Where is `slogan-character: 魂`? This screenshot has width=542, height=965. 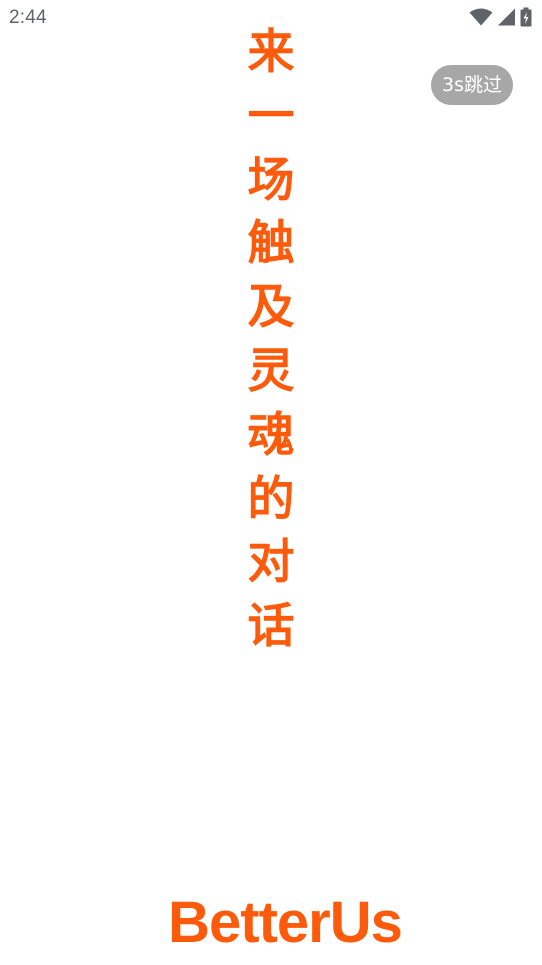 slogan-character: 魂 is located at coordinates (271, 435).